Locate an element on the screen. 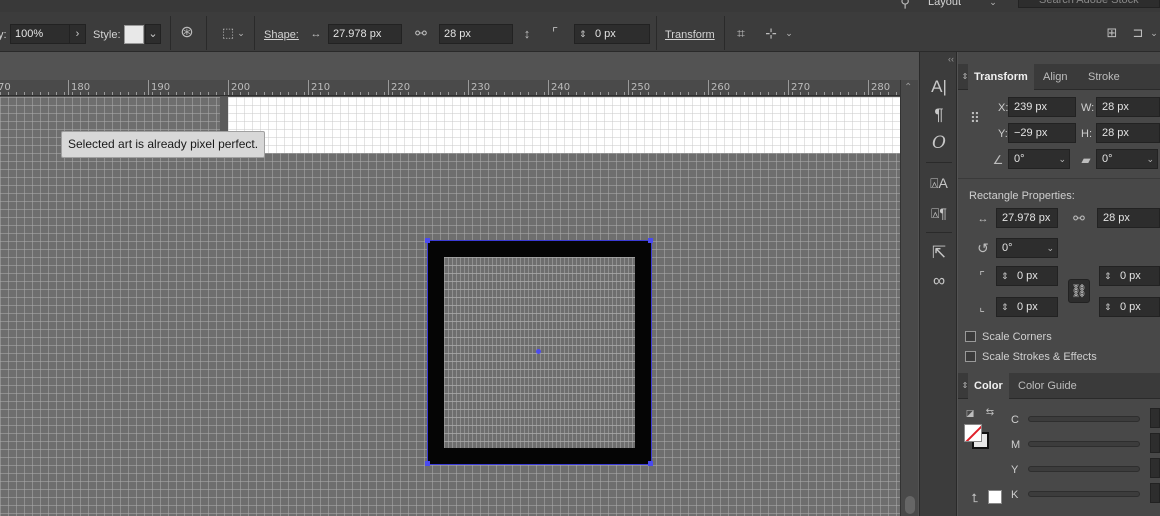 The image size is (1160, 516). rect-rotation-input: 0° ⌄ is located at coordinates (1027, 248).